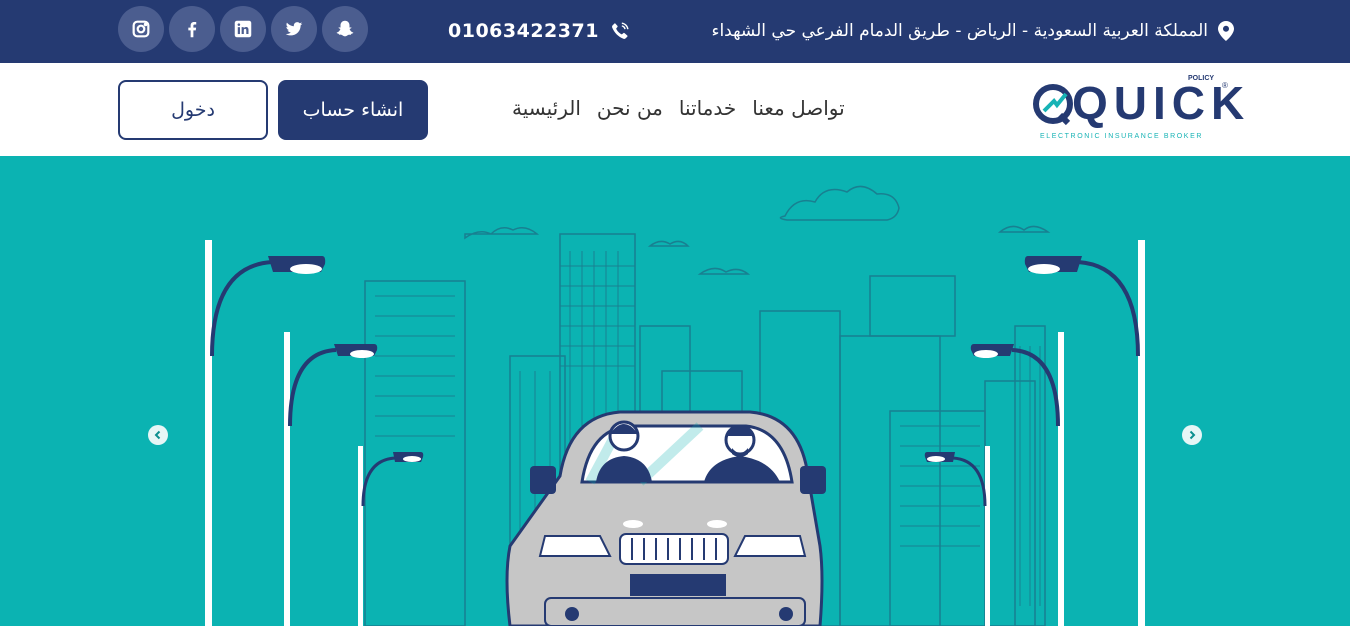  Describe the element at coordinates (294, 29) in the screenshot. I see `twitter-icon` at that location.